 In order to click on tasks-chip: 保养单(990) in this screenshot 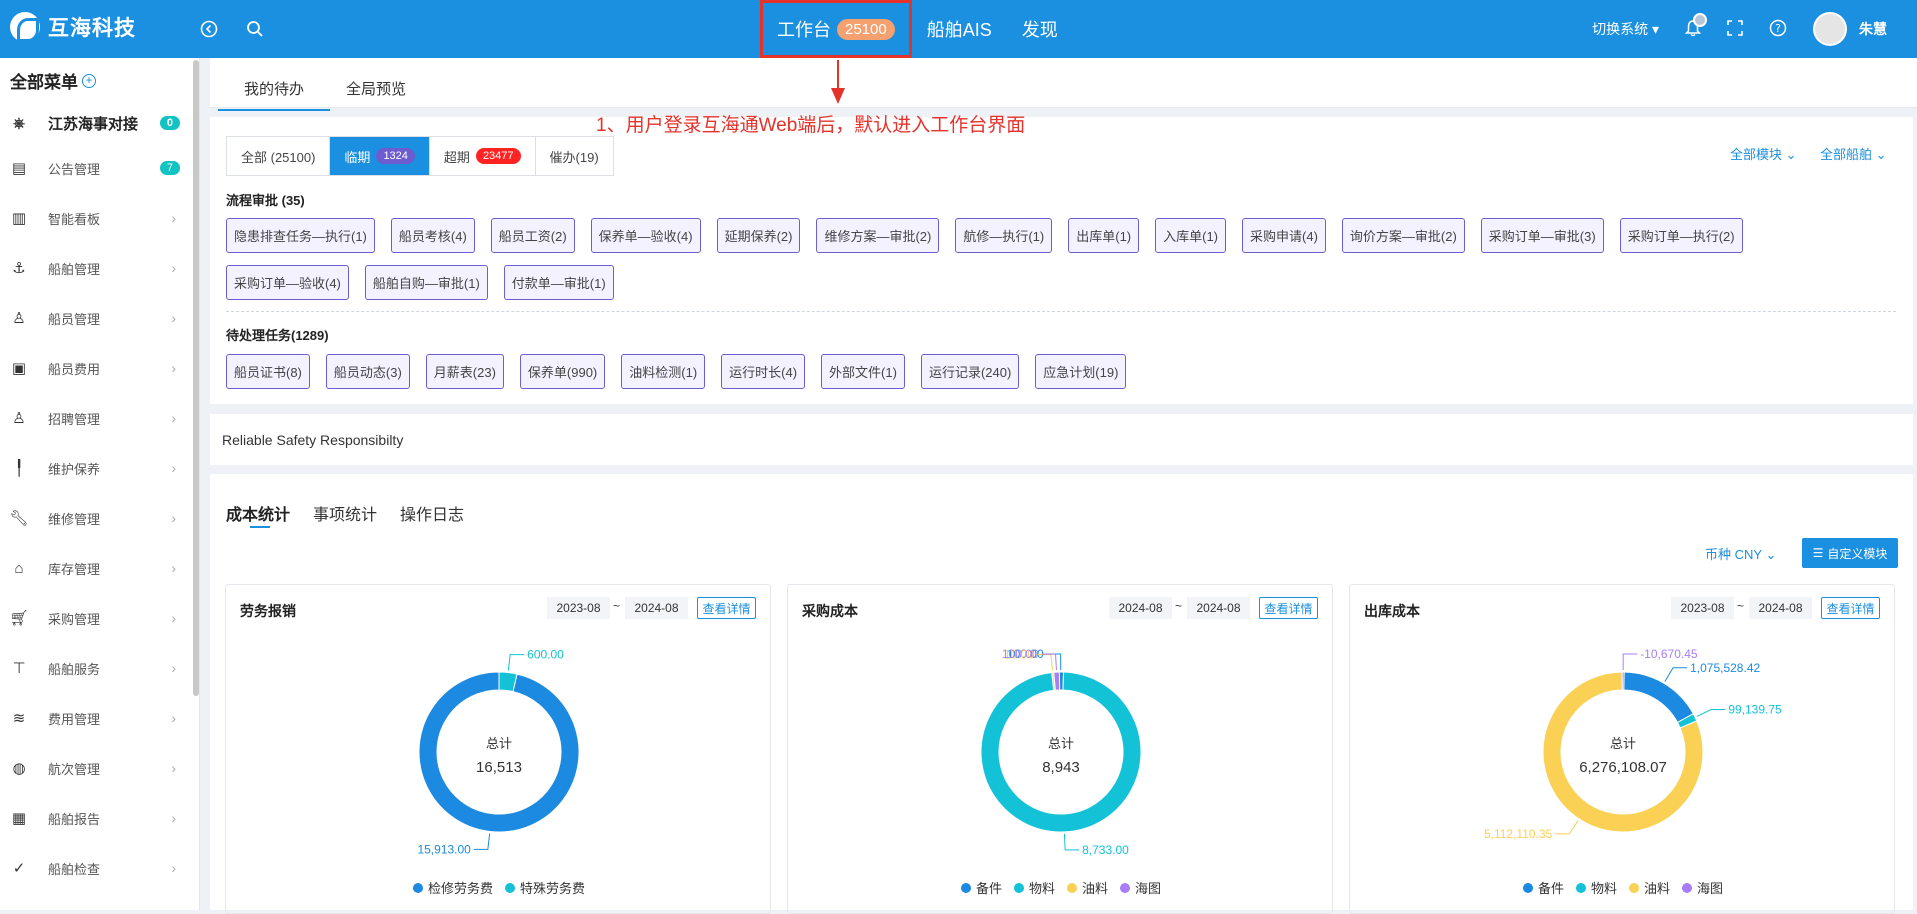, I will do `click(562, 371)`.